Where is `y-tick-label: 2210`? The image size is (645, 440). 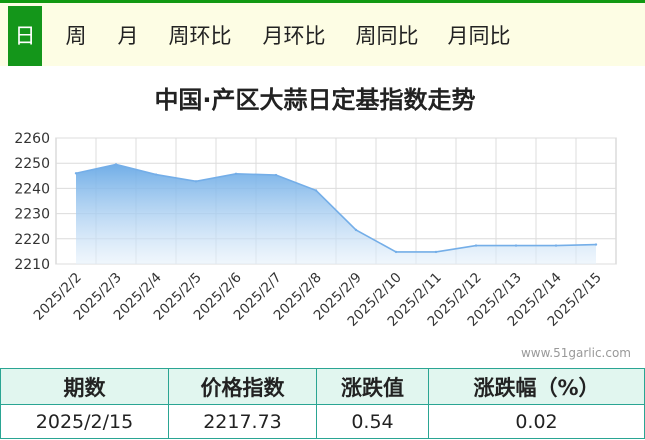 y-tick-label: 2210 is located at coordinates (32, 265).